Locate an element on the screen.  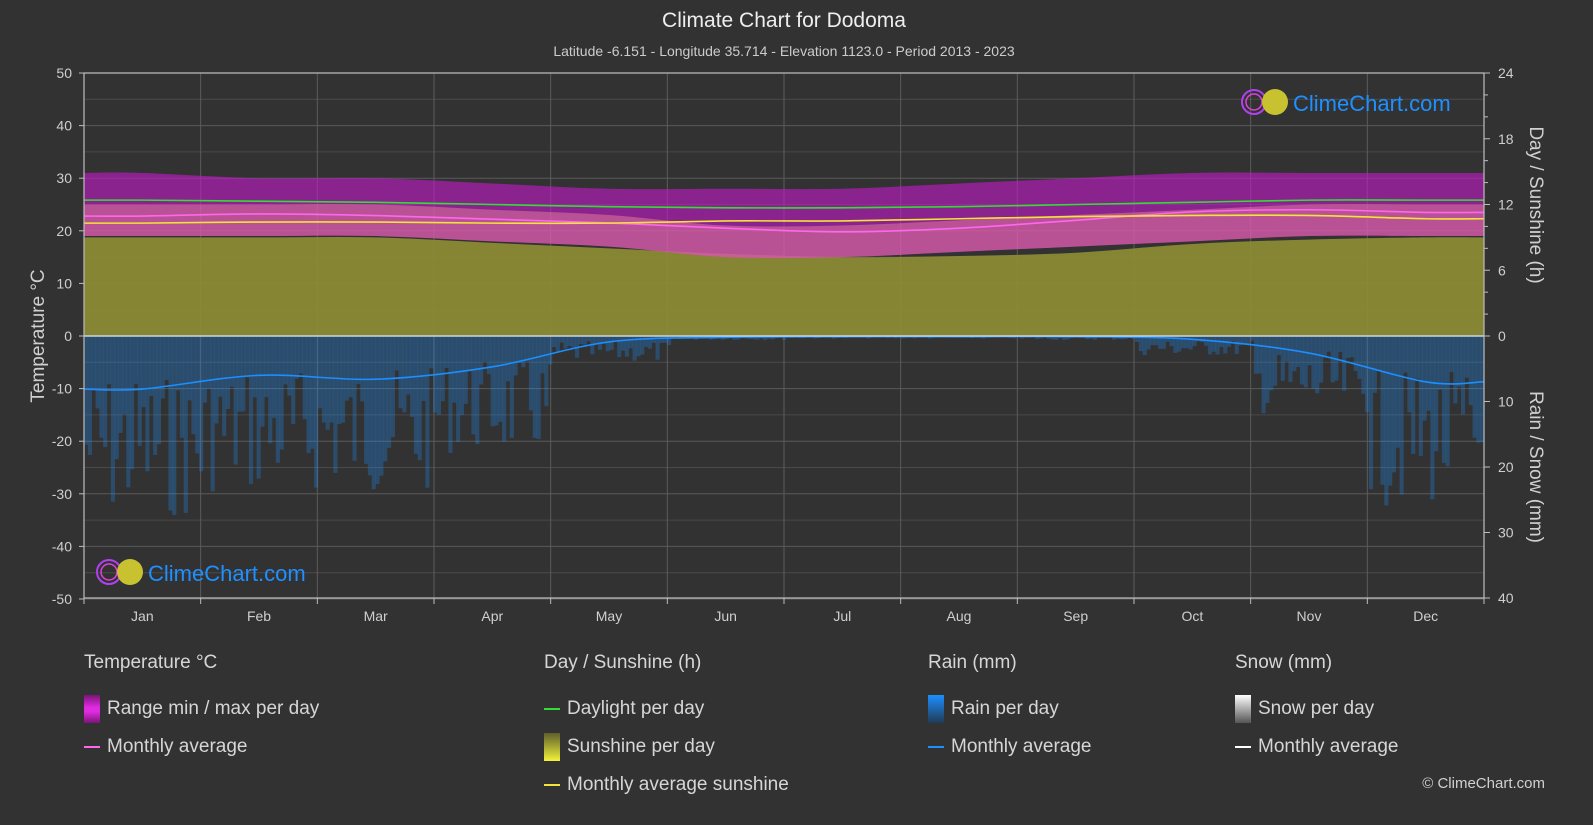
brand-watermark-bottom: ClimeChart.com is located at coordinates (227, 573).